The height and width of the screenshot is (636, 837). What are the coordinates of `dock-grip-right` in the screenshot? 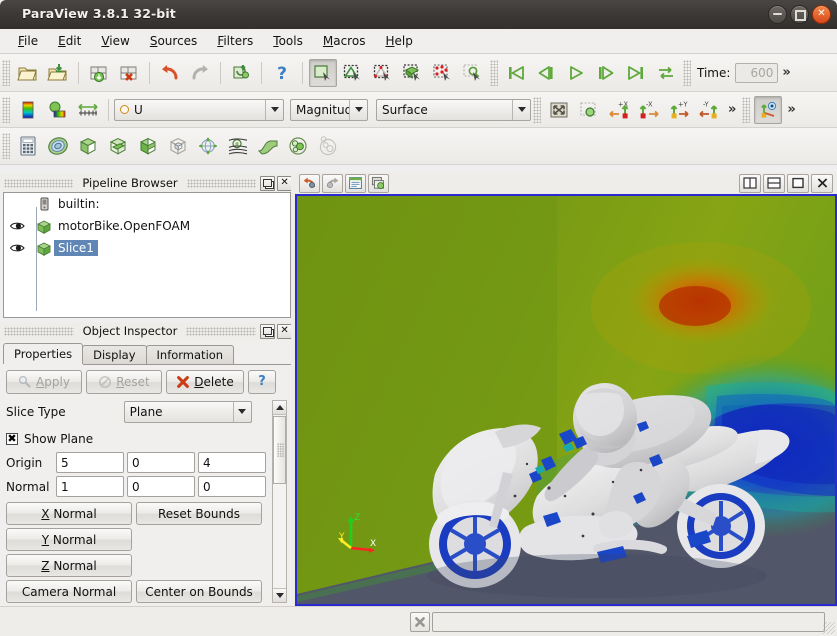 It's located at (221, 331).